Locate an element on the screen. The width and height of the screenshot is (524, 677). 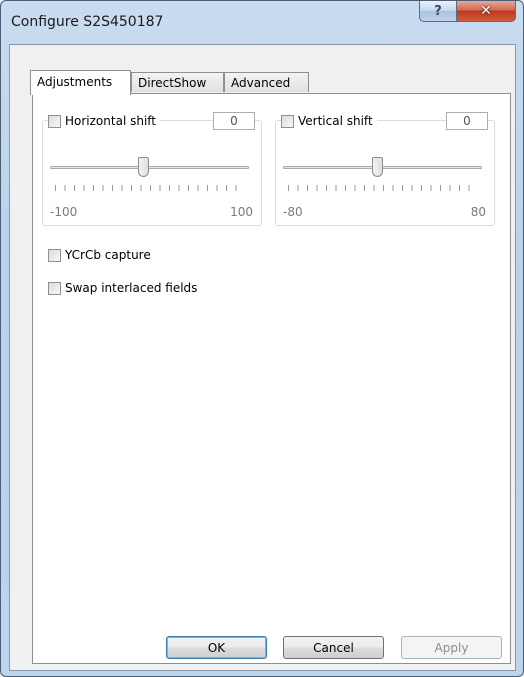
vertical-shift-thumb is located at coordinates (377, 167).